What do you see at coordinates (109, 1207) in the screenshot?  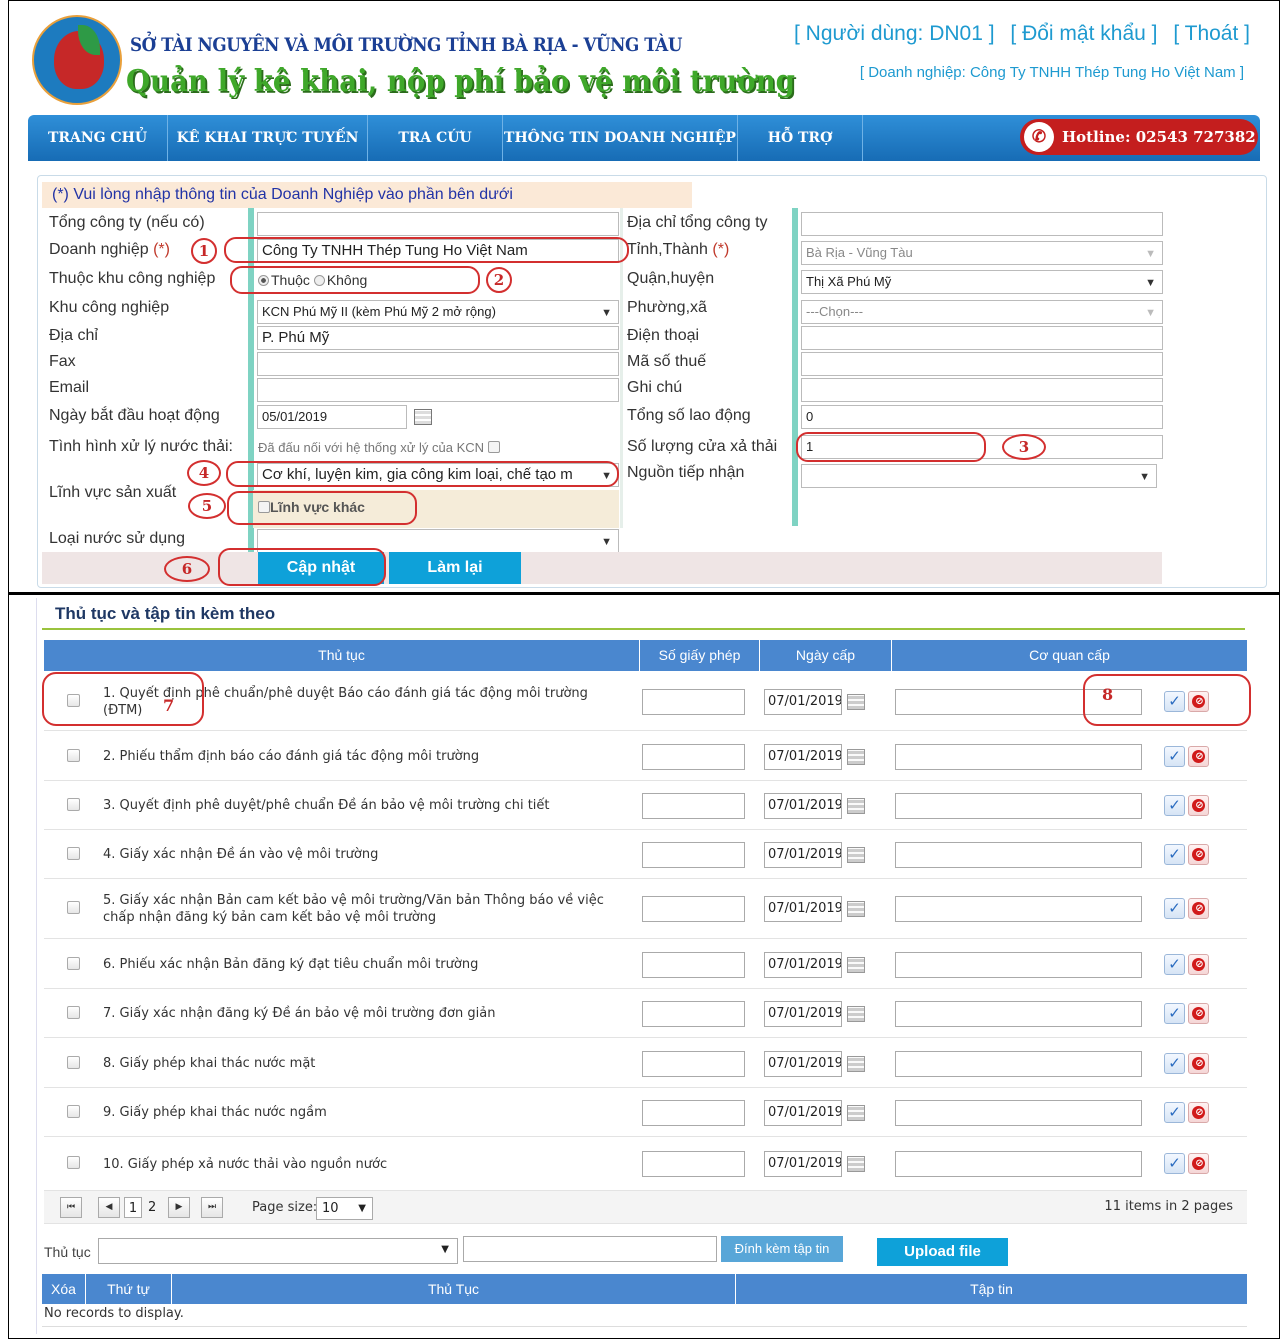 I see `prev-page-icon: ◀` at bounding box center [109, 1207].